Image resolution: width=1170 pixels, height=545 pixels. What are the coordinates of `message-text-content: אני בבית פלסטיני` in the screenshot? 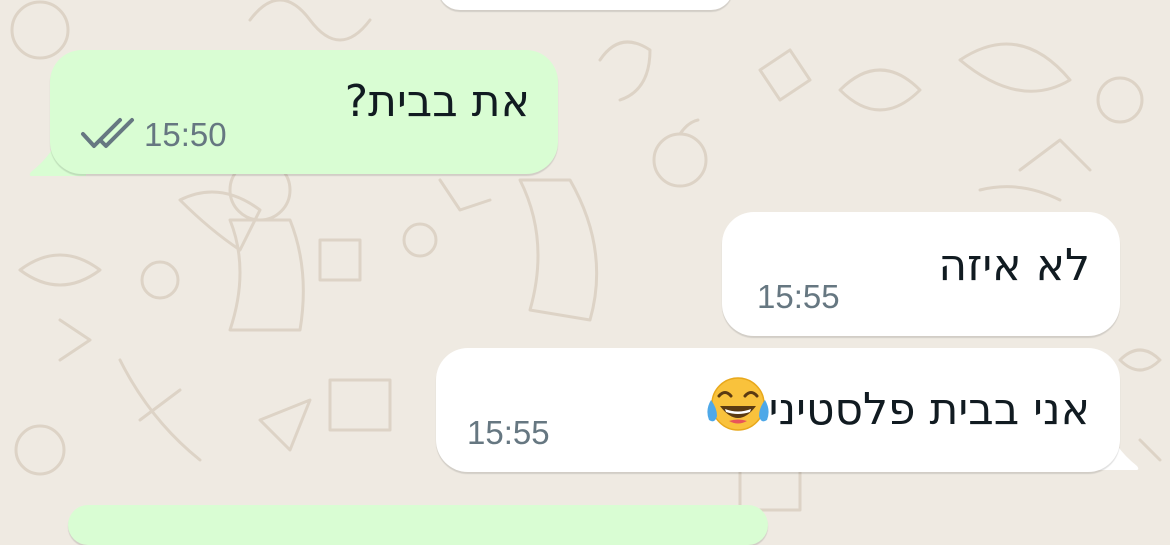 It's located at (929, 409).